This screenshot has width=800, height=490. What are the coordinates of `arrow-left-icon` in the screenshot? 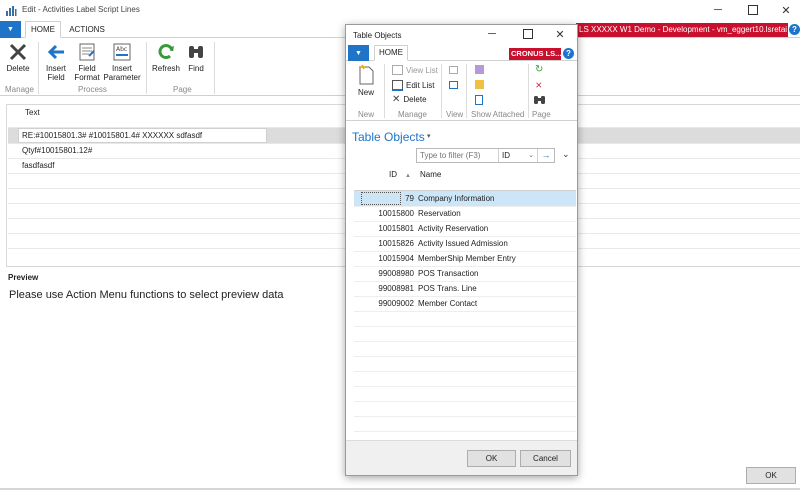 It's located at (55, 52).